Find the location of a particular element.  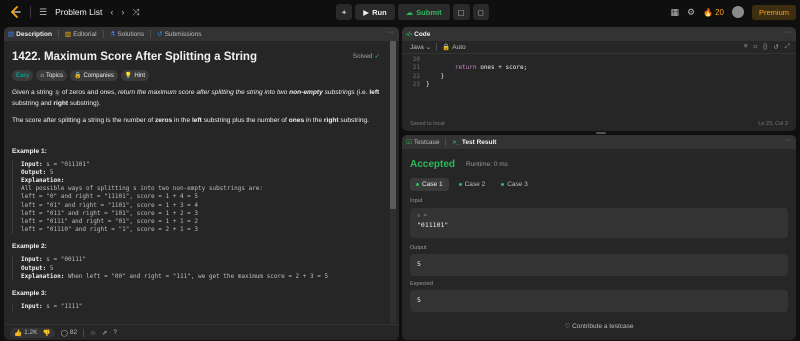

avatar is located at coordinates (737, 12).